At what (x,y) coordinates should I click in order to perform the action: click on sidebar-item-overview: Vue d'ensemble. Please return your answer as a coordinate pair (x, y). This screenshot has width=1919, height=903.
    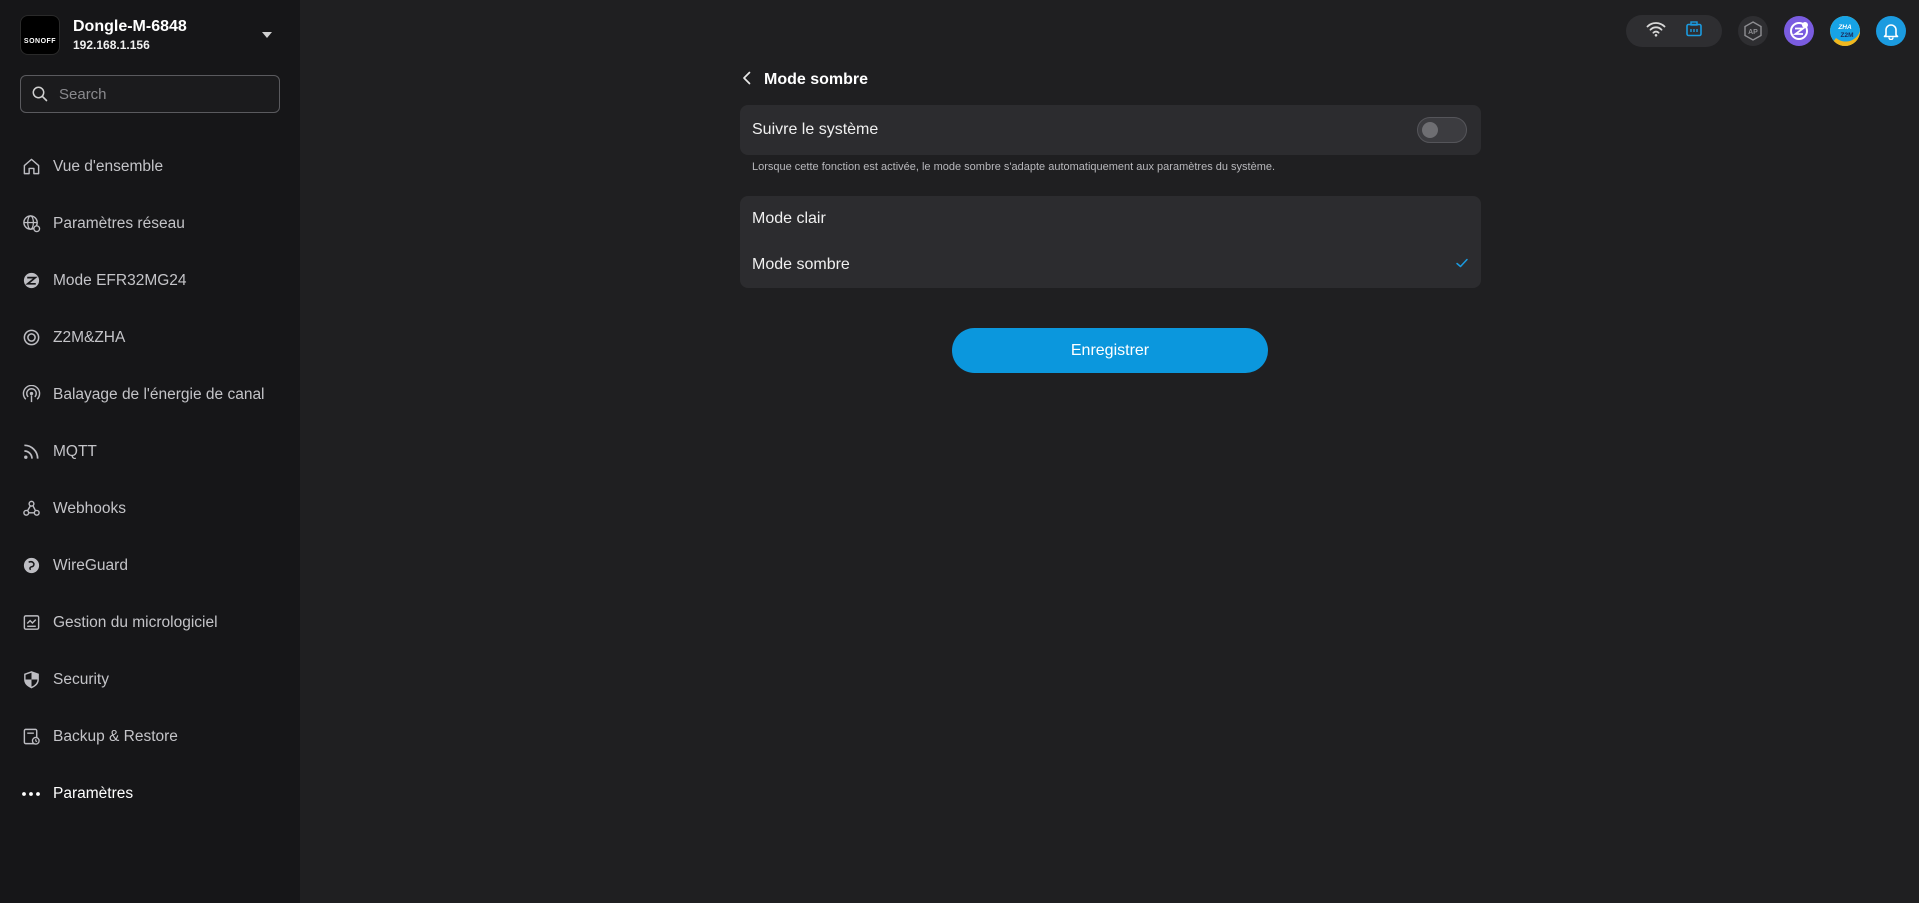
    Looking at the image, I should click on (150, 166).